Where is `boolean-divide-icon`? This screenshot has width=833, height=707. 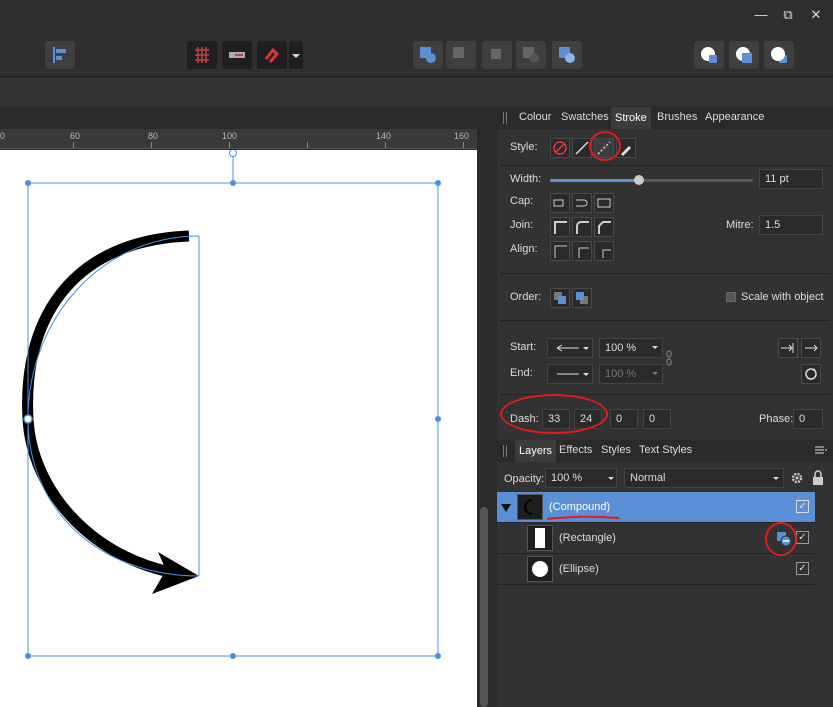
boolean-divide-icon is located at coordinates (567, 55).